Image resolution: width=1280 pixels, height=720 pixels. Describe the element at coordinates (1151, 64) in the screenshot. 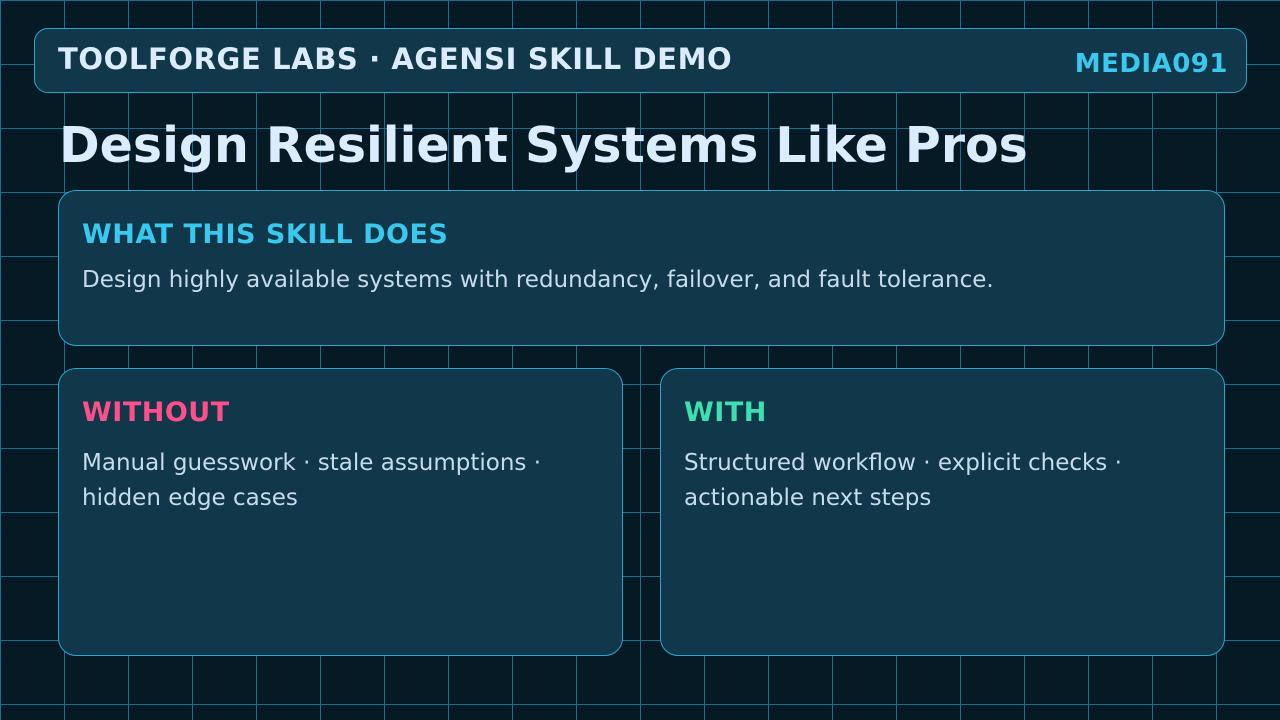

I see `media-code: MEDIA091` at that location.